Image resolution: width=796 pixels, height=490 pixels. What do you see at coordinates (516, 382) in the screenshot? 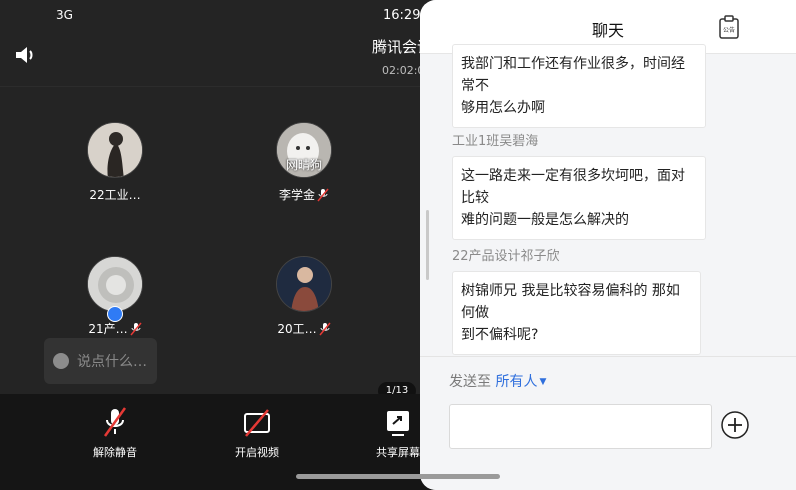
I see `send-to-target: 所有人` at bounding box center [516, 382].